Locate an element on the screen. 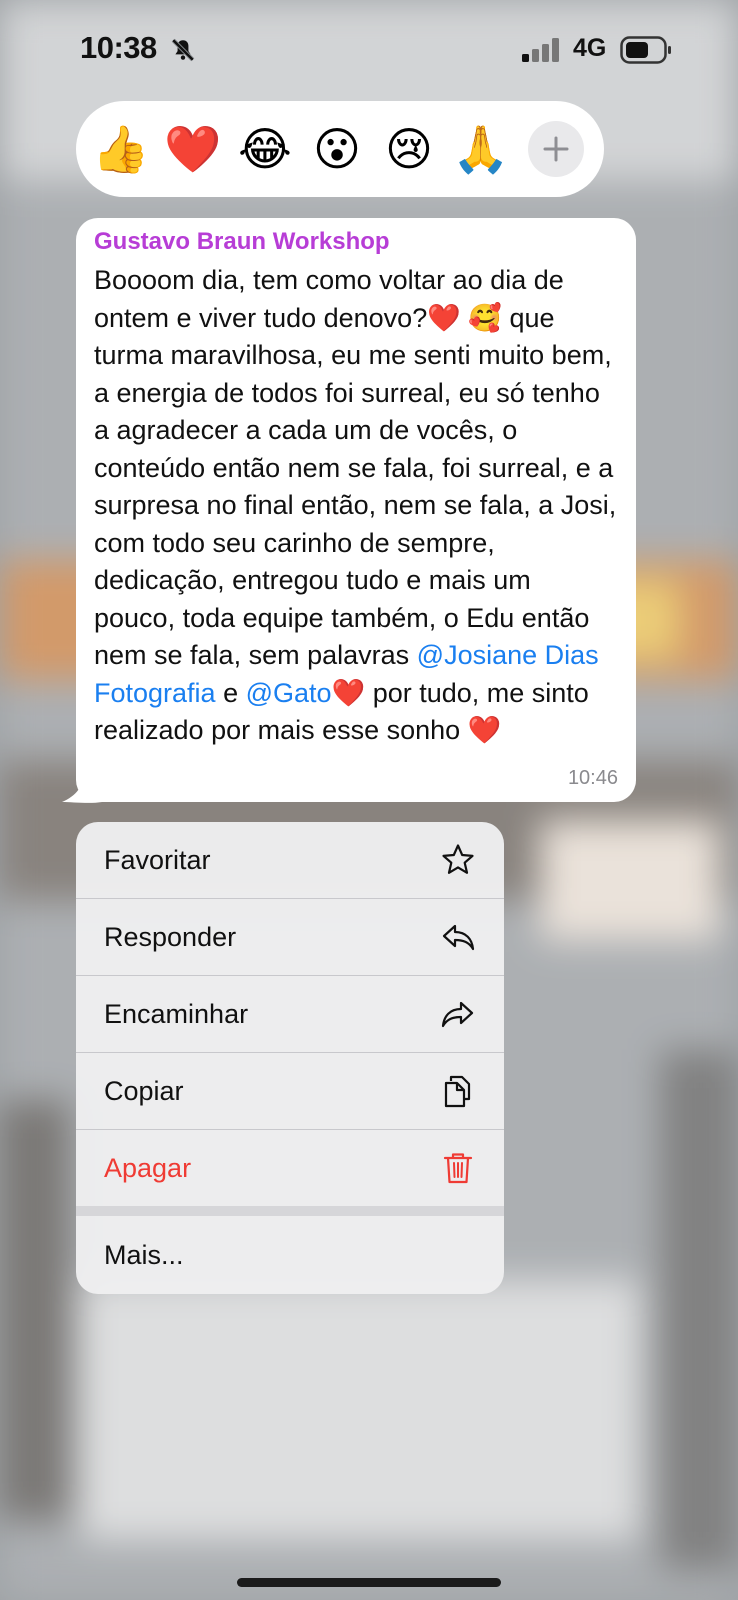 The image size is (738, 1600). forward-icon is located at coordinates (457, 1014).